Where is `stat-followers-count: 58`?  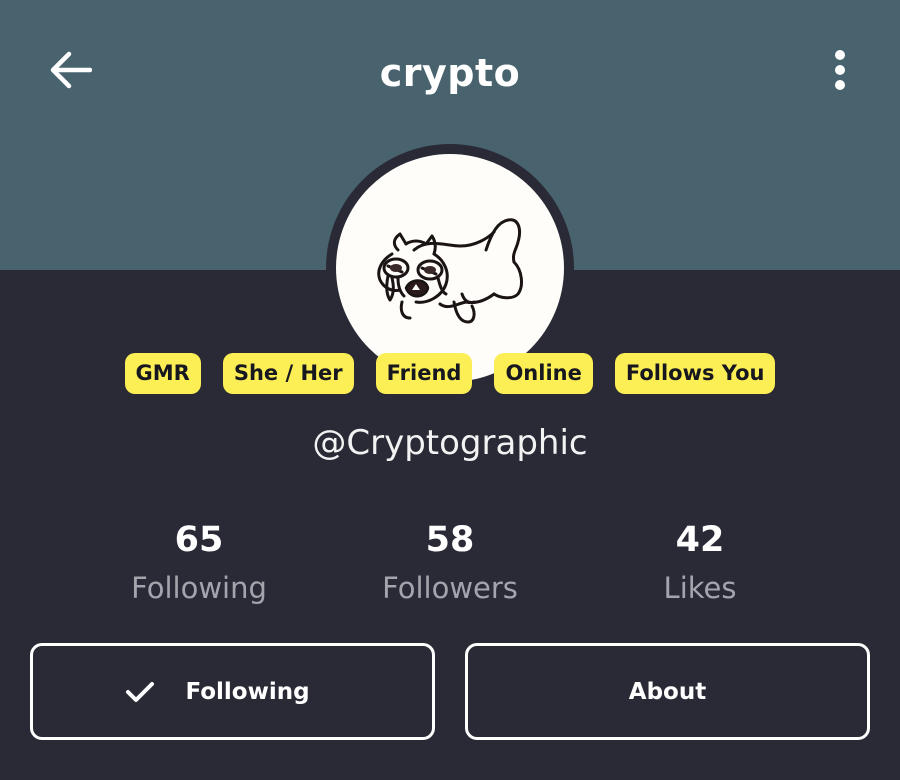 stat-followers-count: 58 is located at coordinates (450, 540).